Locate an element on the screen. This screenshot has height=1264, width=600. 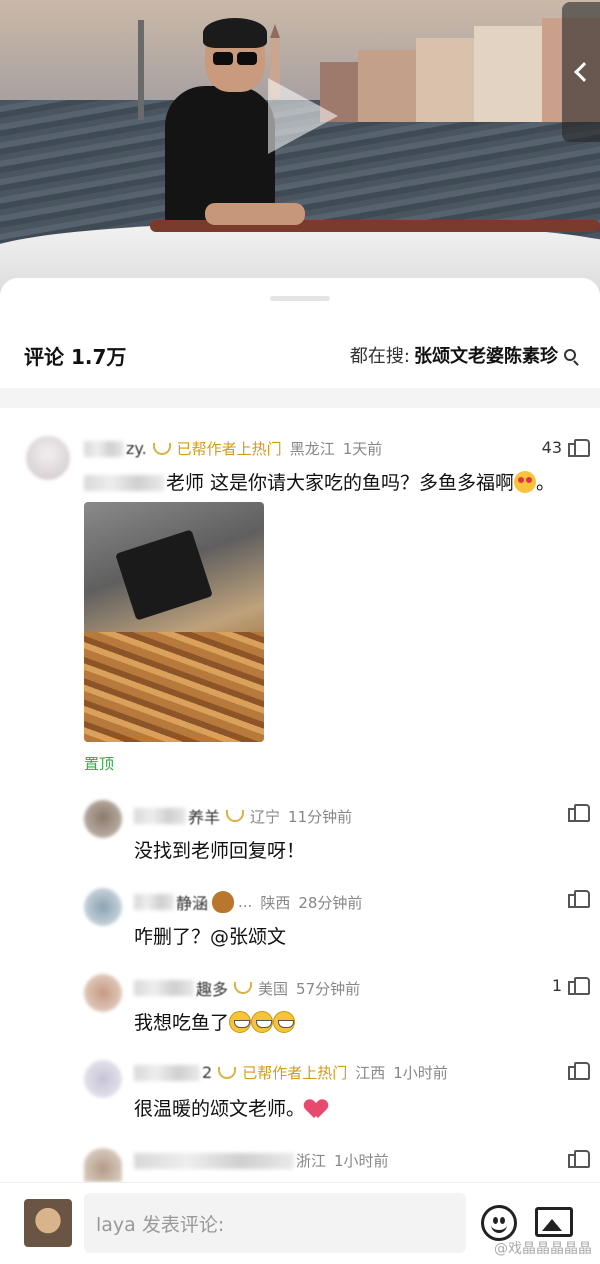
reply-time: 11分钟前 is located at coordinates (320, 816).